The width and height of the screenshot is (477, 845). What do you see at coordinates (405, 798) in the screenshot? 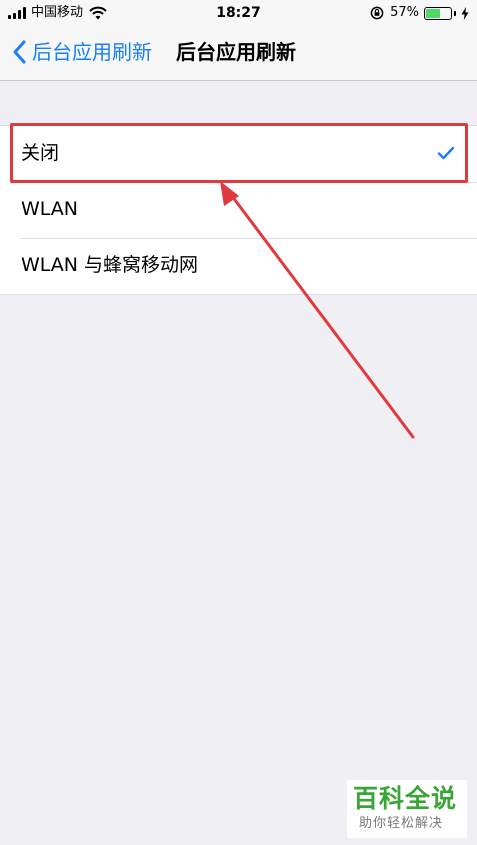
I see `watermark-main-text: 百科全说` at bounding box center [405, 798].